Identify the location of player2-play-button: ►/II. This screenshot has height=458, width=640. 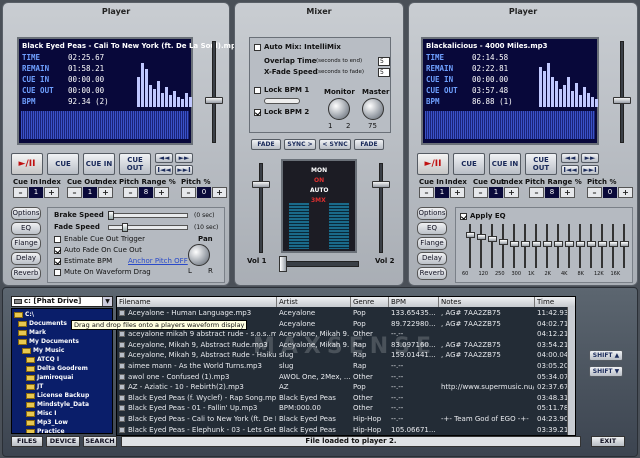
(433, 164).